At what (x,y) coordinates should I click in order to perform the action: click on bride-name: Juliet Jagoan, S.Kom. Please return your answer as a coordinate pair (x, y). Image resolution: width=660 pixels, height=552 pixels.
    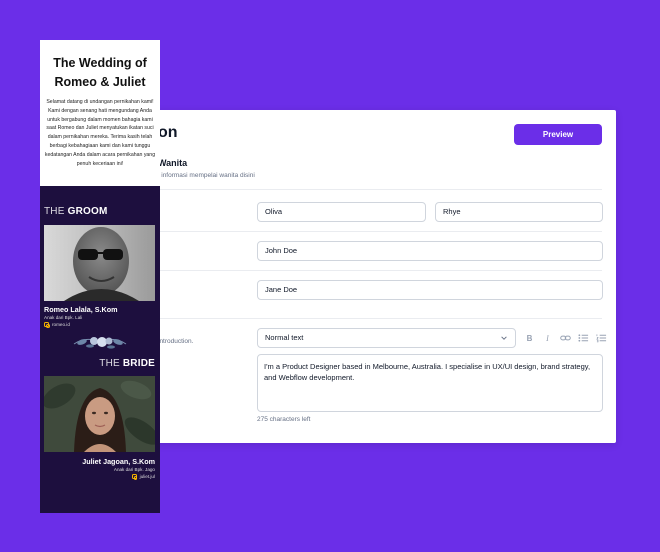
    Looking at the image, I should click on (118, 461).